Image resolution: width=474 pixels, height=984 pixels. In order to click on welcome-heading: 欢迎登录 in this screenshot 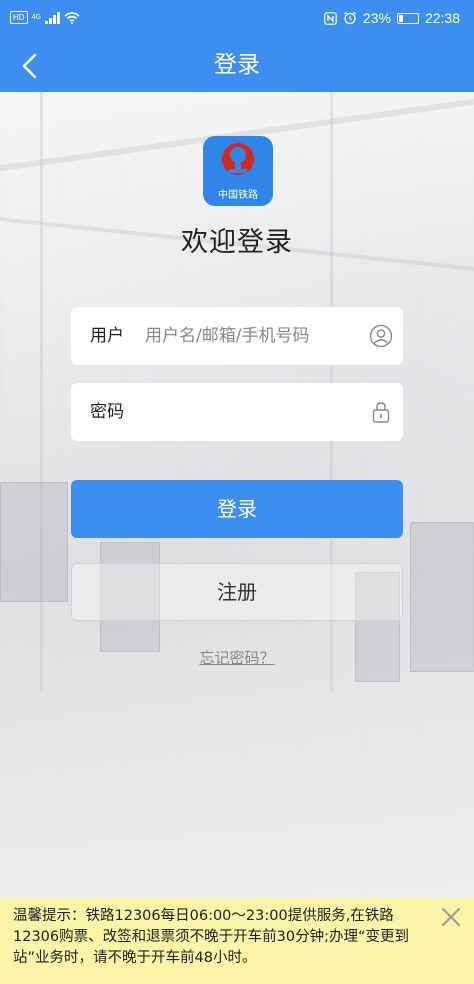, I will do `click(237, 242)`.